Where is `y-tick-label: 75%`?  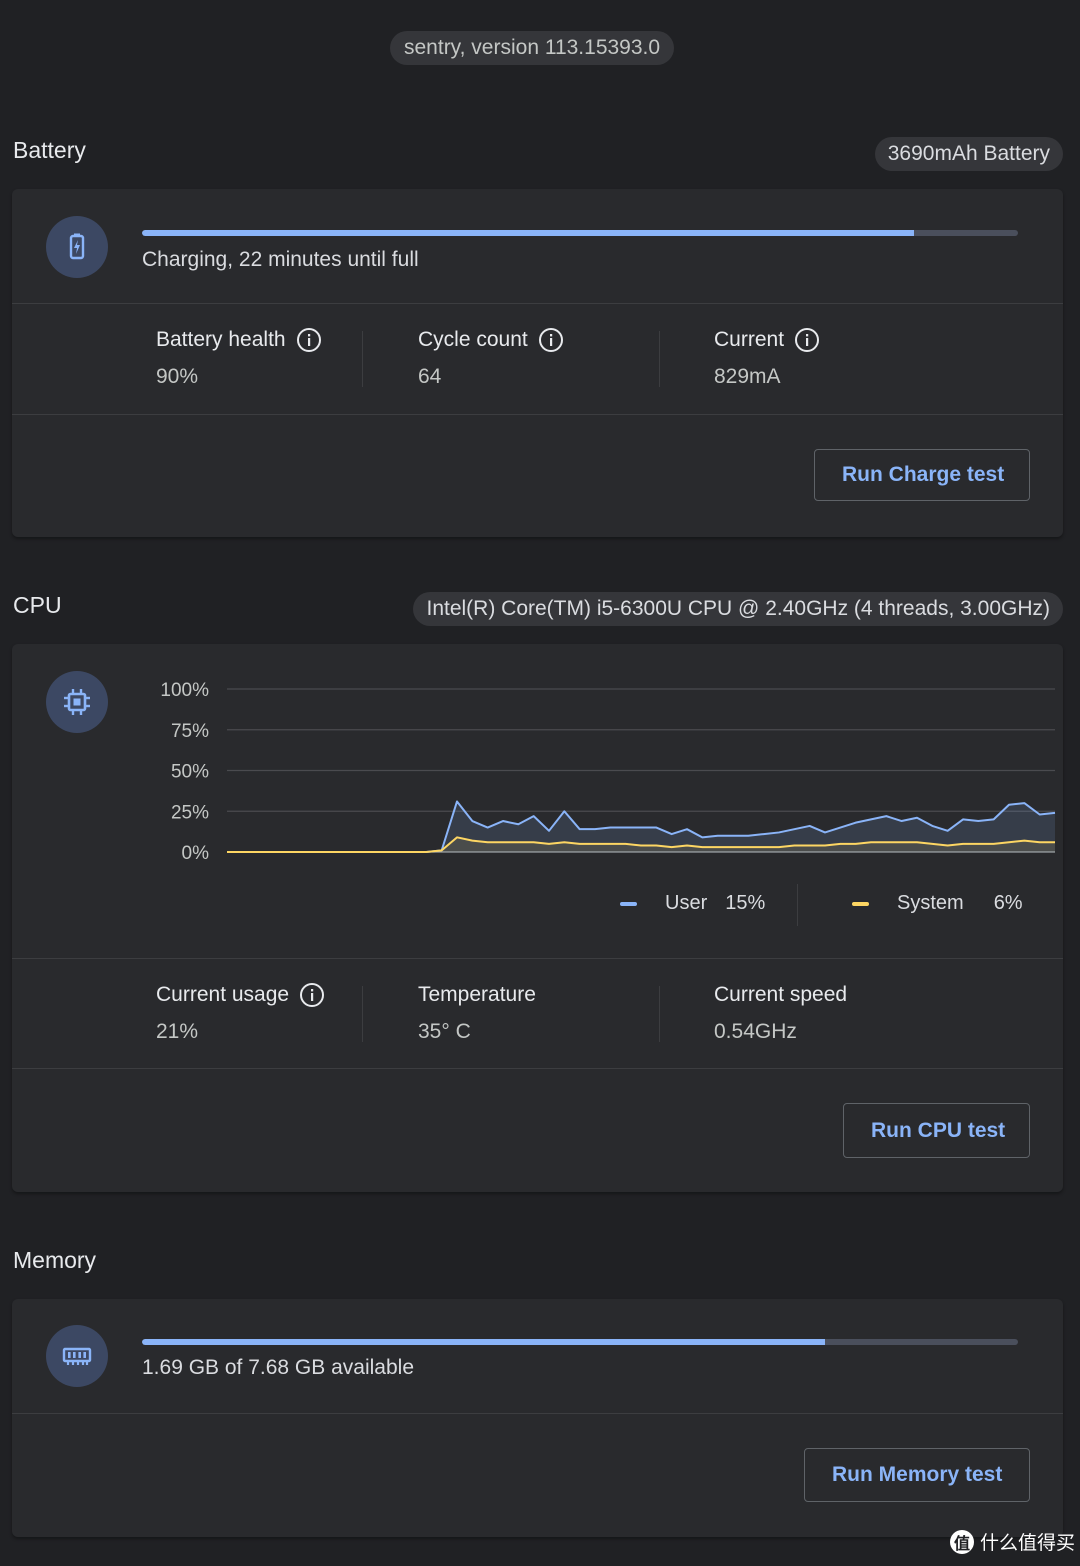 y-tick-label: 75% is located at coordinates (190, 731).